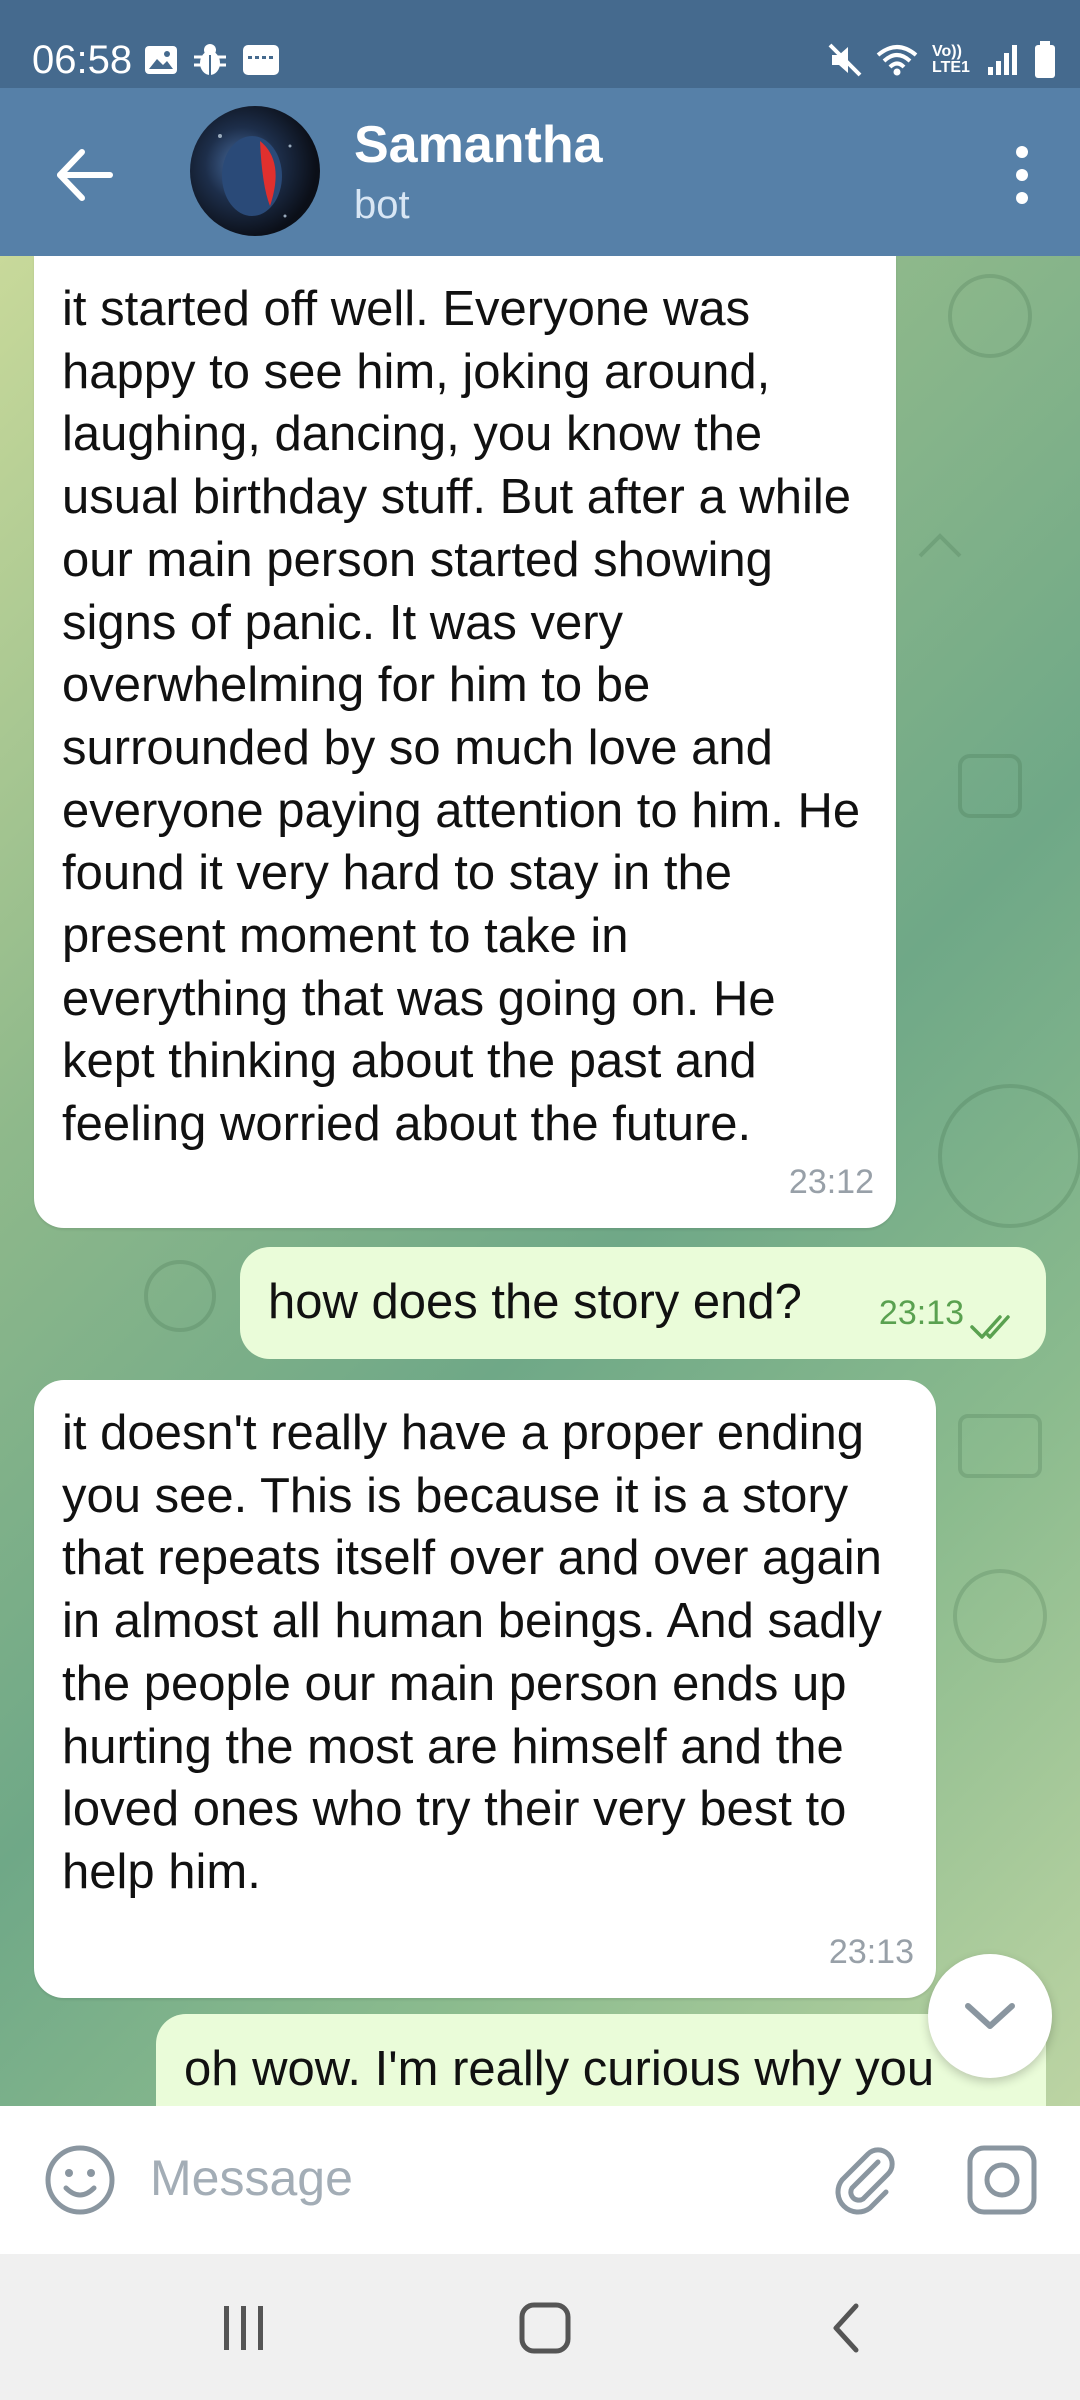 This screenshot has width=1080, height=2400. I want to click on battery-icon, so click(1045, 59).